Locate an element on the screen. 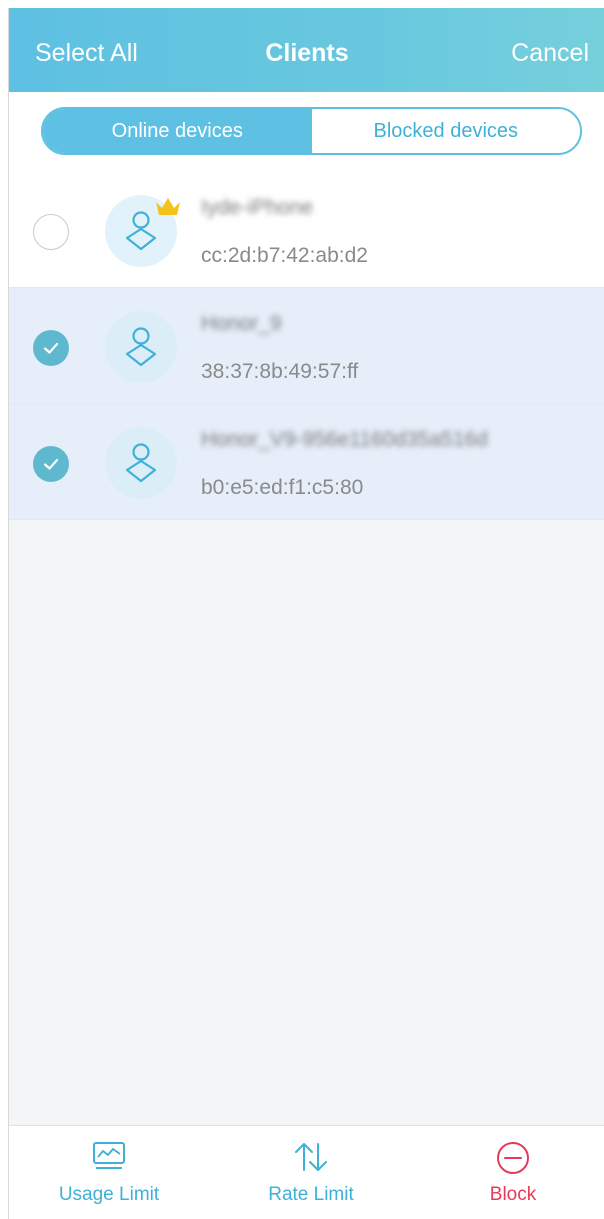  bottom-toolbar: Usage Limit Rate Limit Block is located at coordinates (306, 1172).